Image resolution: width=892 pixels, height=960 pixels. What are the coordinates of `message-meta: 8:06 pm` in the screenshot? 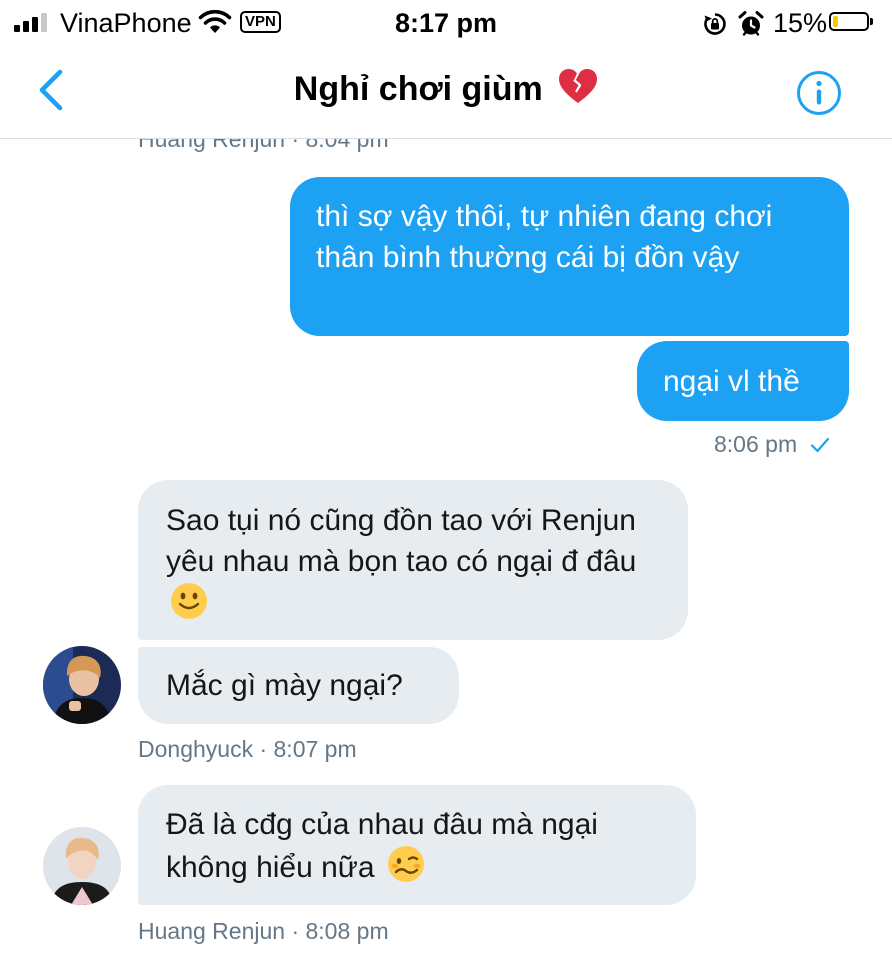 It's located at (772, 444).